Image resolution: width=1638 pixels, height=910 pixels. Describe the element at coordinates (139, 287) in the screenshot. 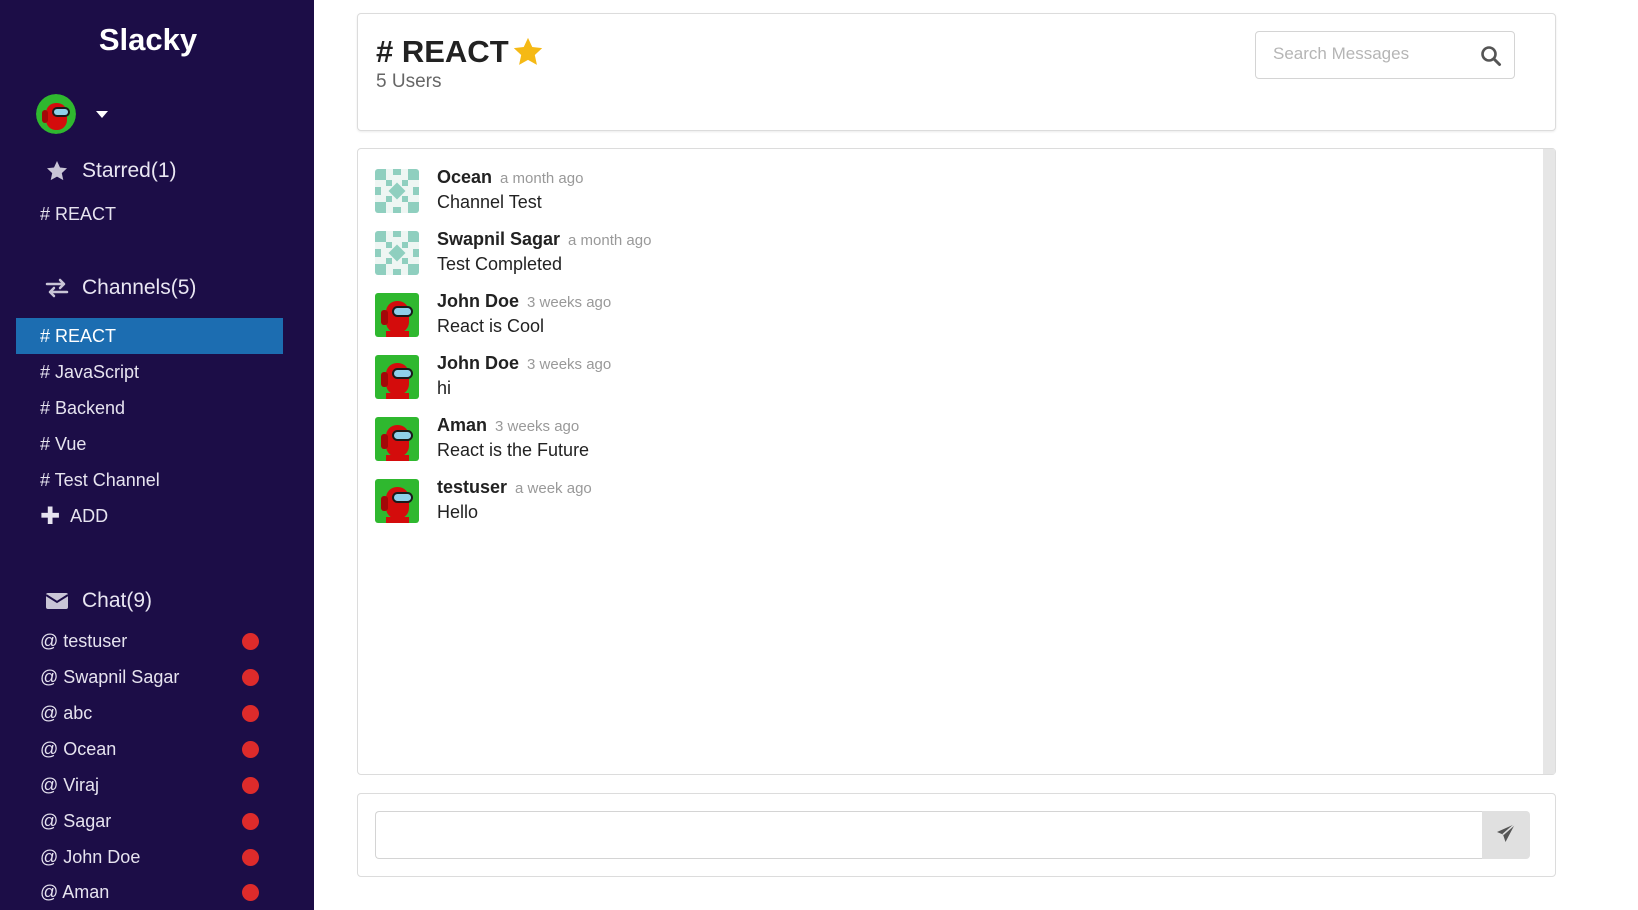

I see `channels-label: Channels(5)` at that location.